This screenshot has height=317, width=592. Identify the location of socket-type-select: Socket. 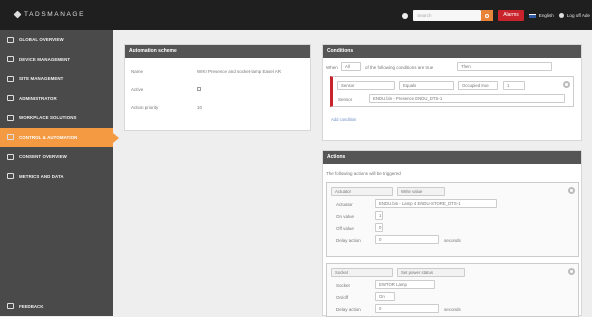
(362, 272).